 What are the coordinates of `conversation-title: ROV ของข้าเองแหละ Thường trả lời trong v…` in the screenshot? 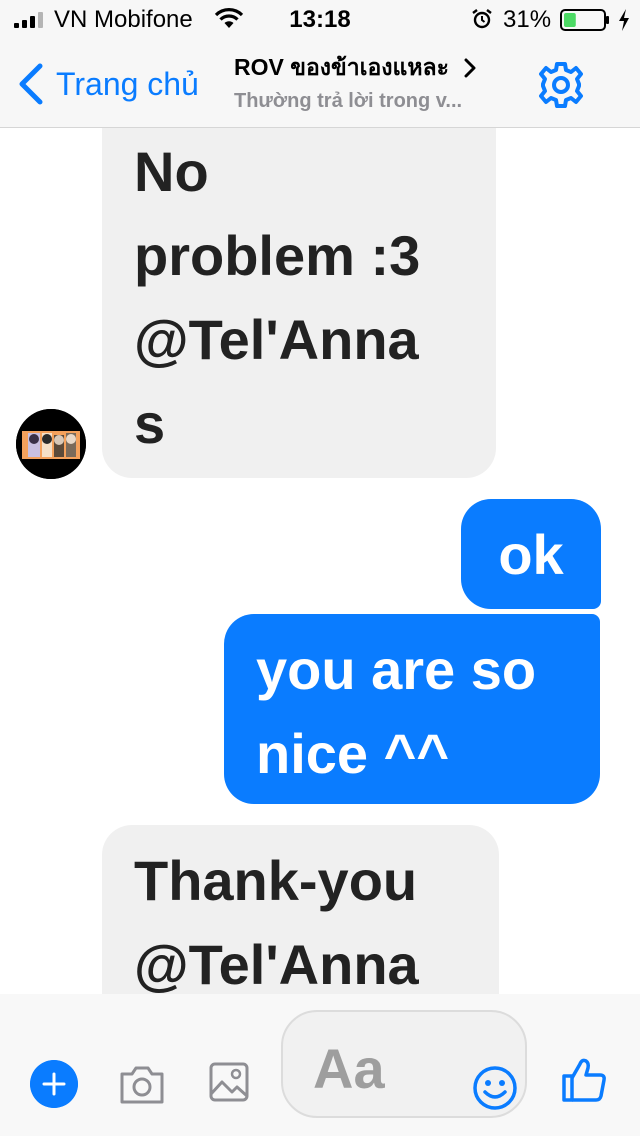 It's located at (379, 81).